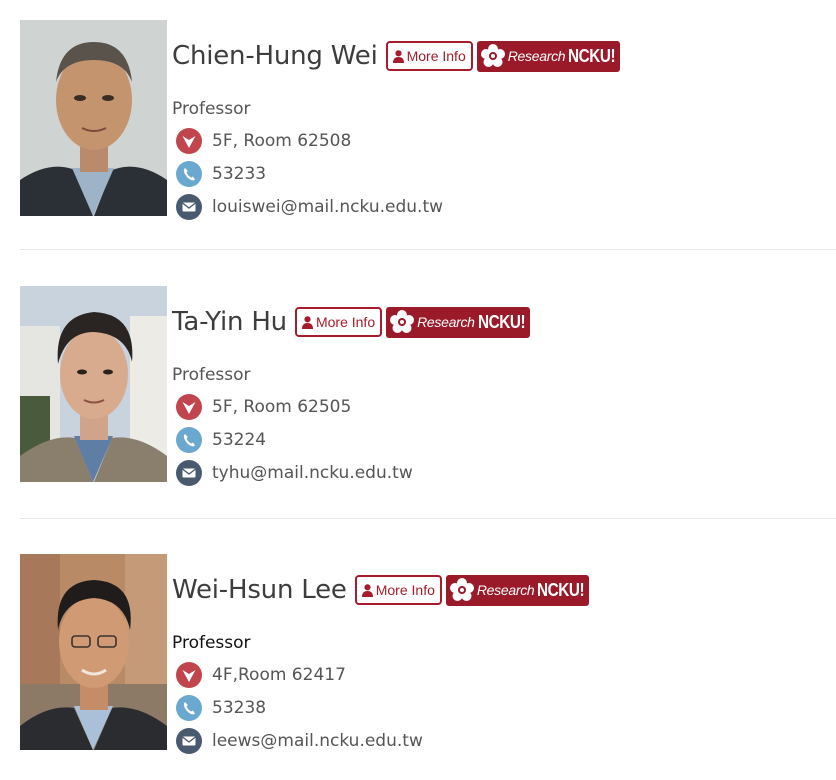 The image size is (836, 780). Describe the element at coordinates (327, 207) in the screenshot. I see `email-link: louiswei@mail.ncku.edu.tw` at that location.